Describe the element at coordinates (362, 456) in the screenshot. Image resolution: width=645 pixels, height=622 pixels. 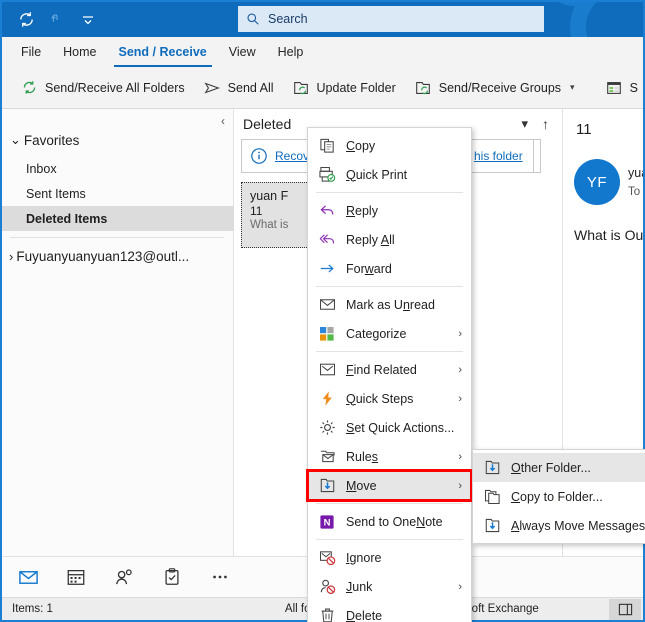
I see `menu-item-label: Rules` at that location.